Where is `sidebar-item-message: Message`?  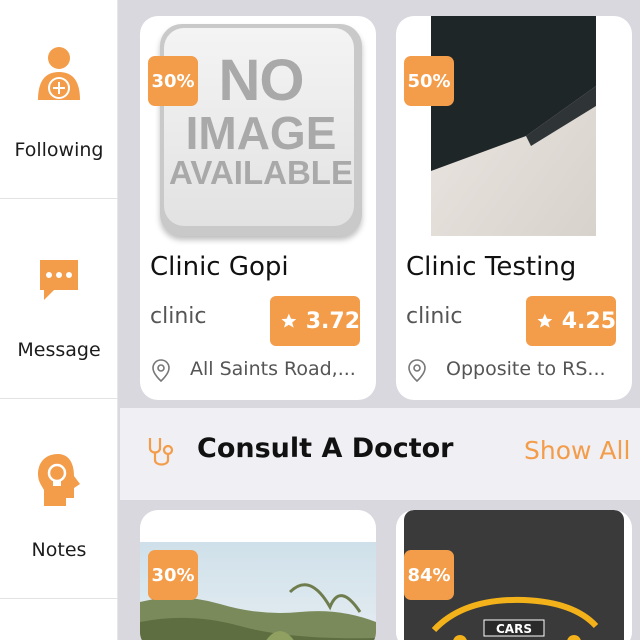 sidebar-item-message: Message is located at coordinates (59, 299).